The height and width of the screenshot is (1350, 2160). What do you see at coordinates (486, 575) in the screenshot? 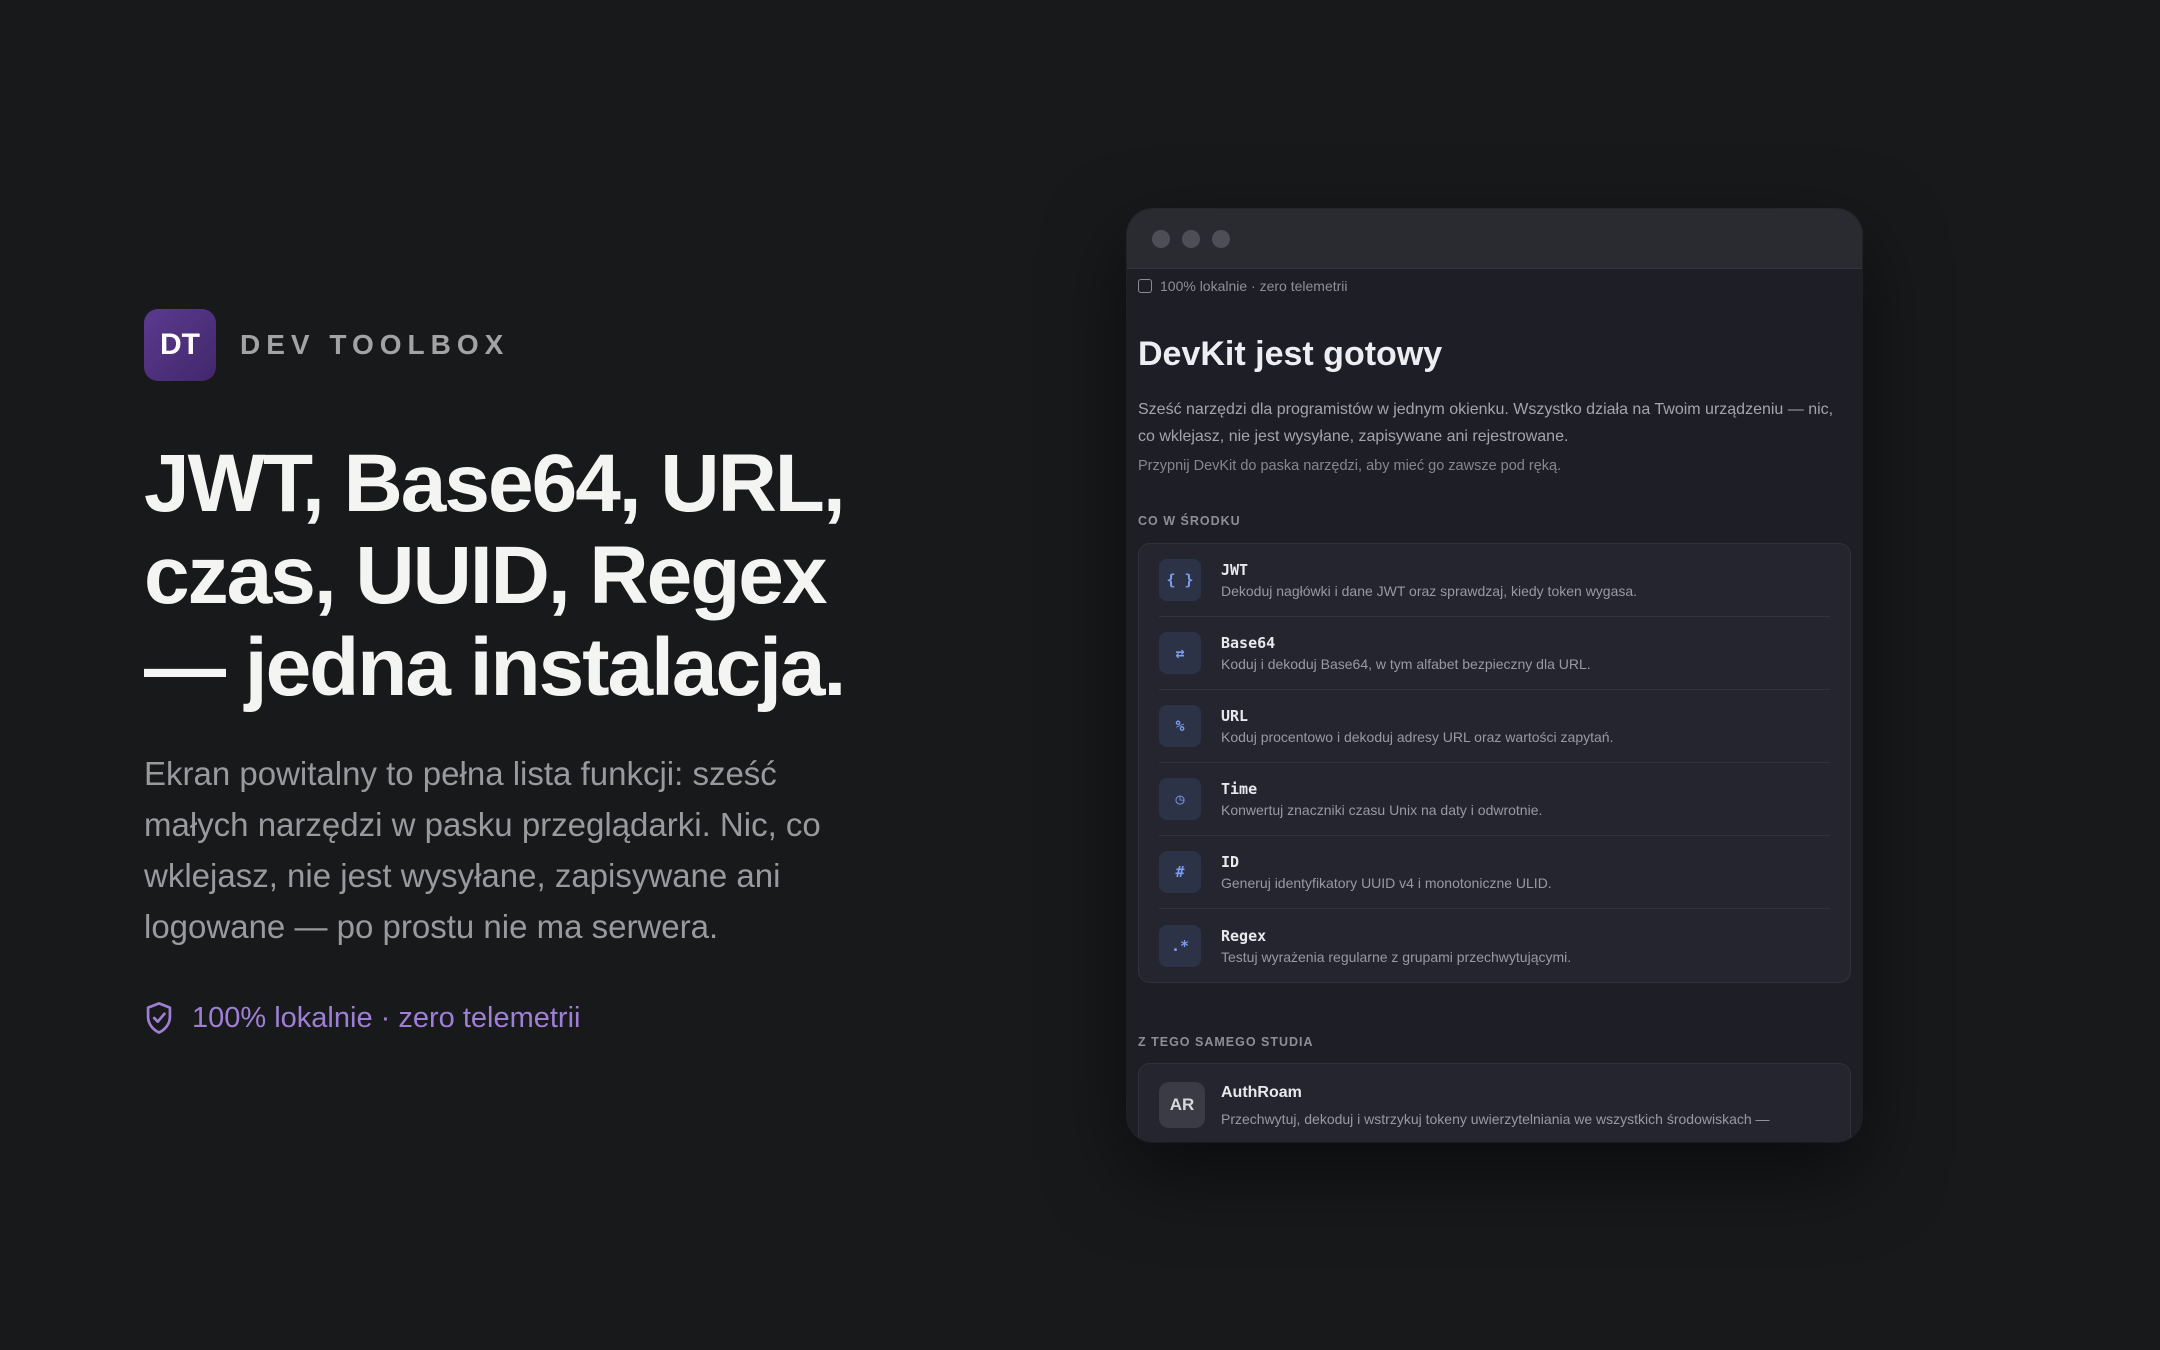
I see `headline-line: czas, UUID, Regex` at bounding box center [486, 575].